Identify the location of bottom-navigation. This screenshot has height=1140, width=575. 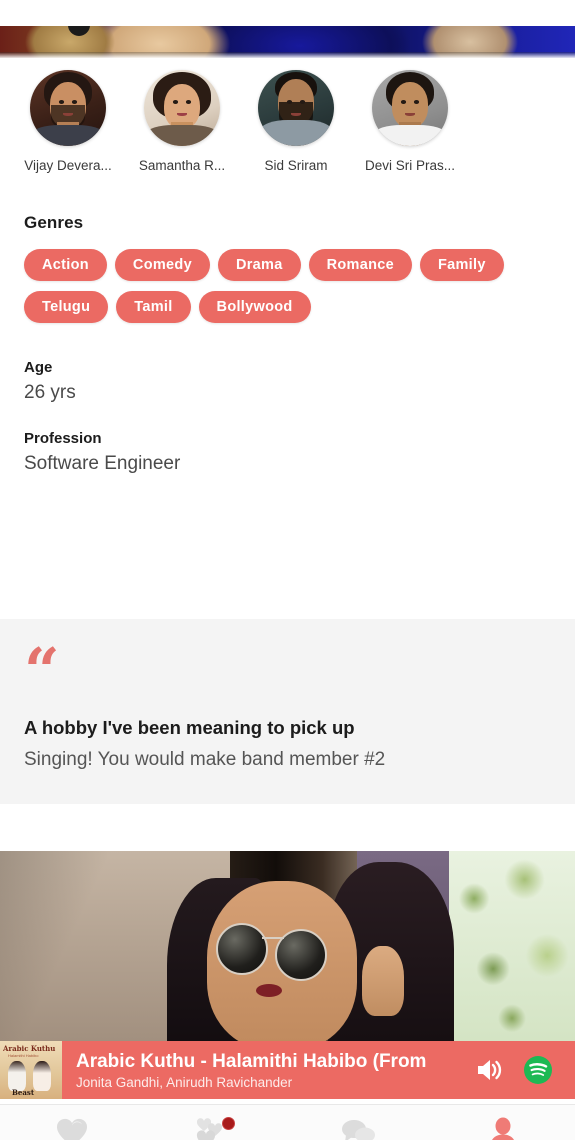
(287, 1122).